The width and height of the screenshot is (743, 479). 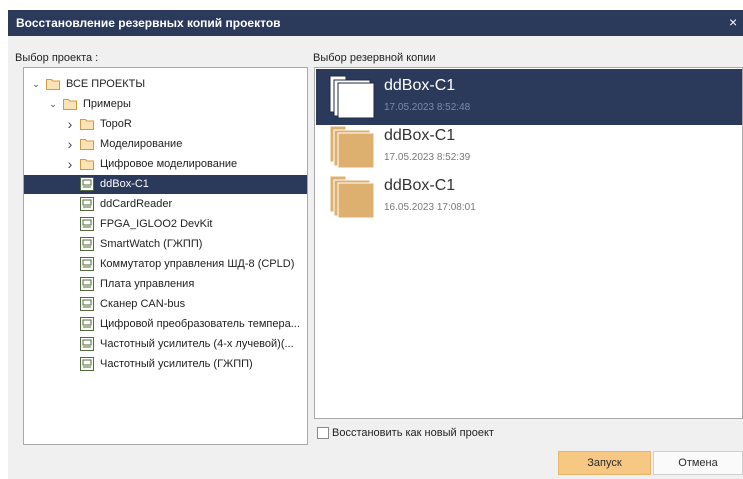 I want to click on tree-item: ddCardReader, so click(x=165, y=204).